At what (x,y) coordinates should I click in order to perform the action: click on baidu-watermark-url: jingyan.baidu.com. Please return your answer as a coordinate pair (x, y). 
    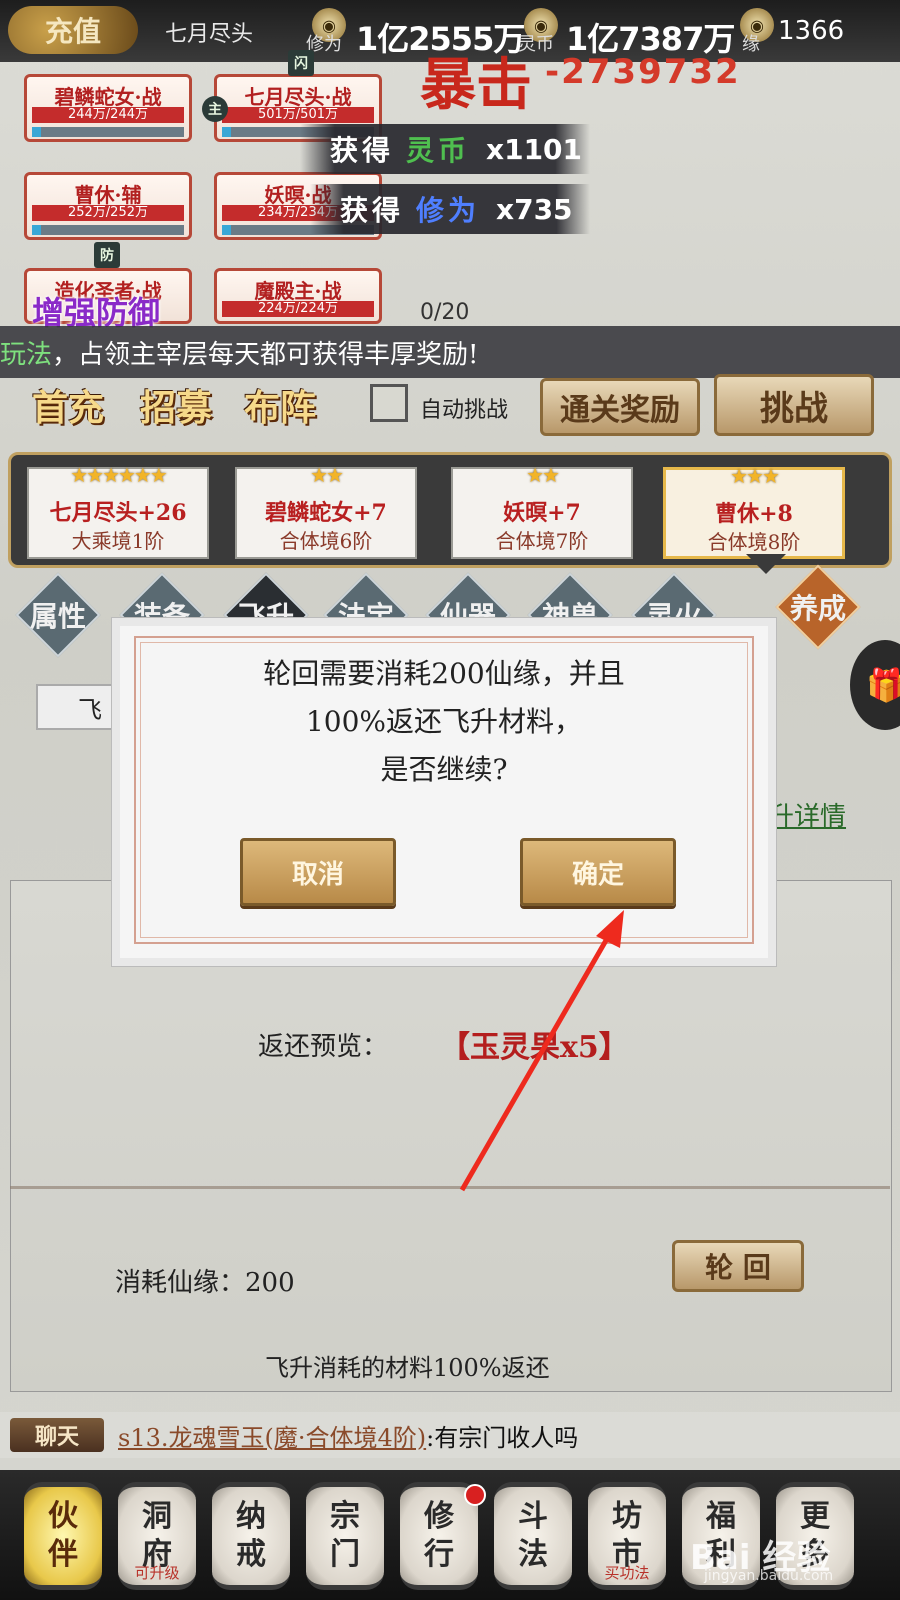
    Looking at the image, I should click on (769, 1576).